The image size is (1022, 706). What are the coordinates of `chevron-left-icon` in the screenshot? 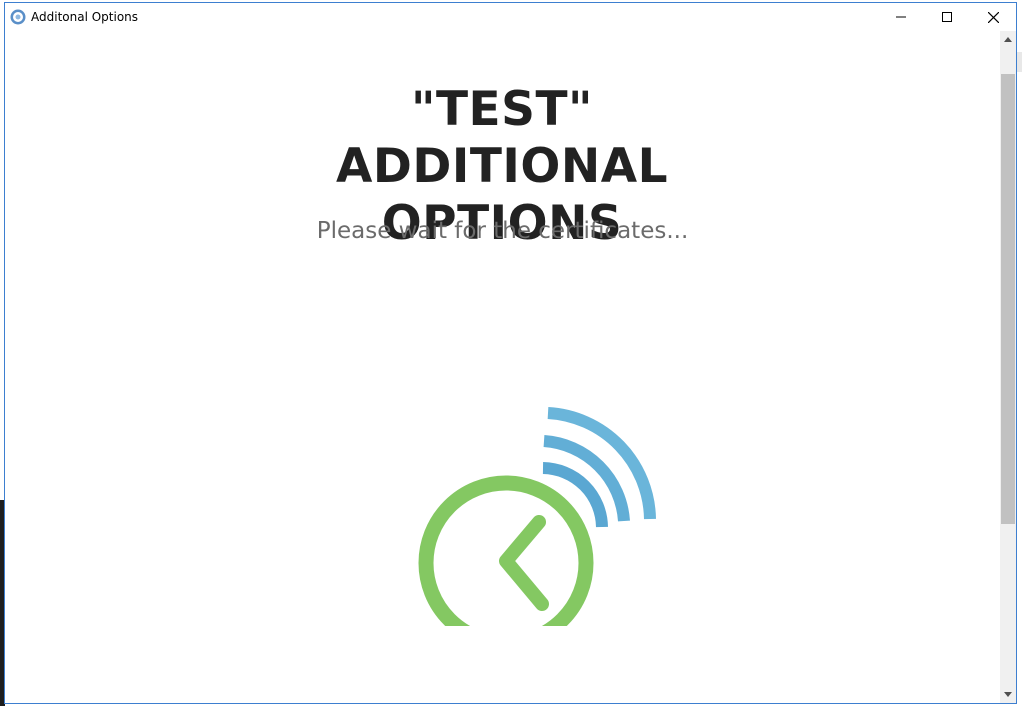 It's located at (524, 563).